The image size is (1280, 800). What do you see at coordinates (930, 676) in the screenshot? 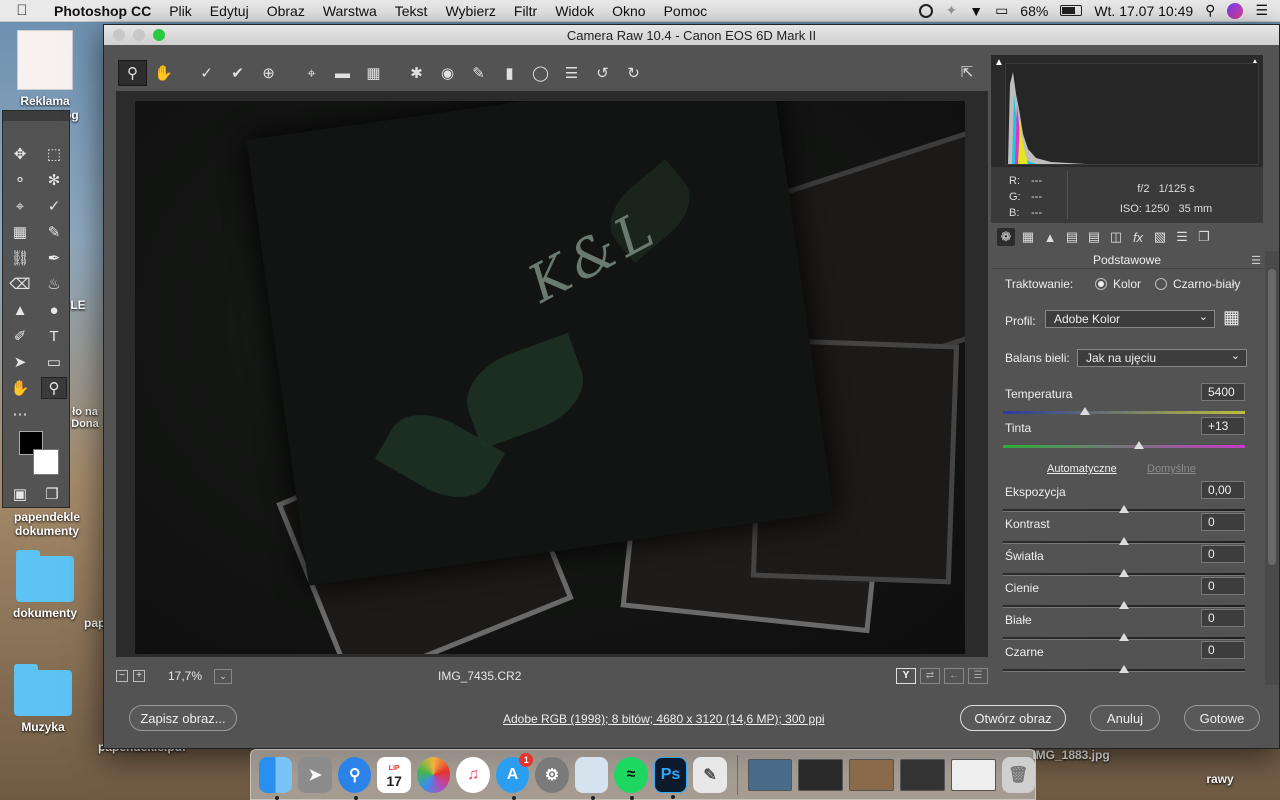
I see `swap-before-after-icon: ⇄` at bounding box center [930, 676].